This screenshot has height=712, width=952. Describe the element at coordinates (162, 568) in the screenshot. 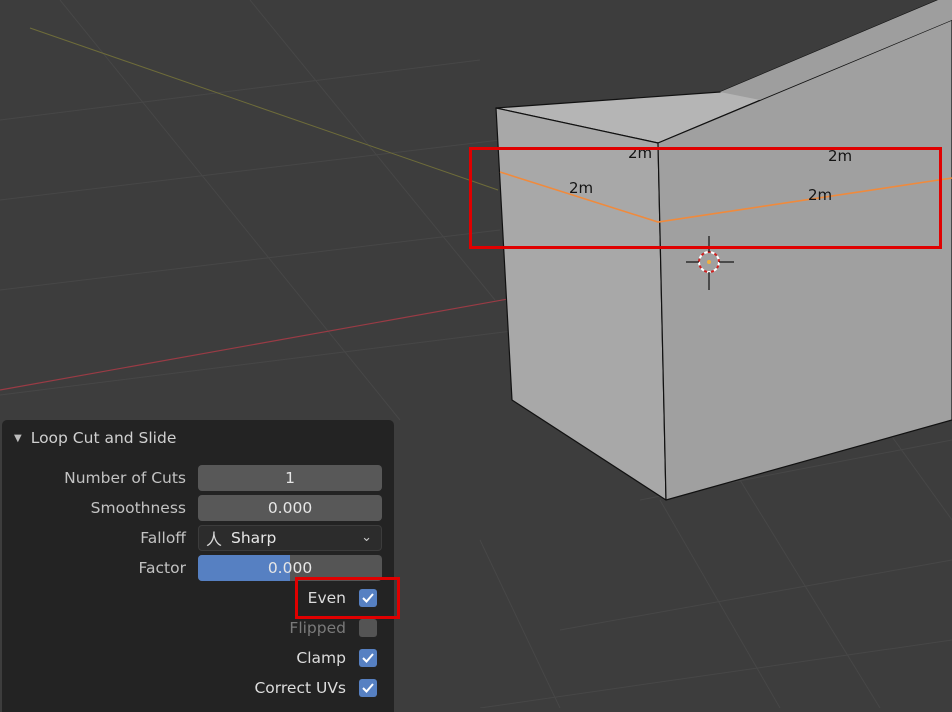

I see `factor-label: Factor` at that location.